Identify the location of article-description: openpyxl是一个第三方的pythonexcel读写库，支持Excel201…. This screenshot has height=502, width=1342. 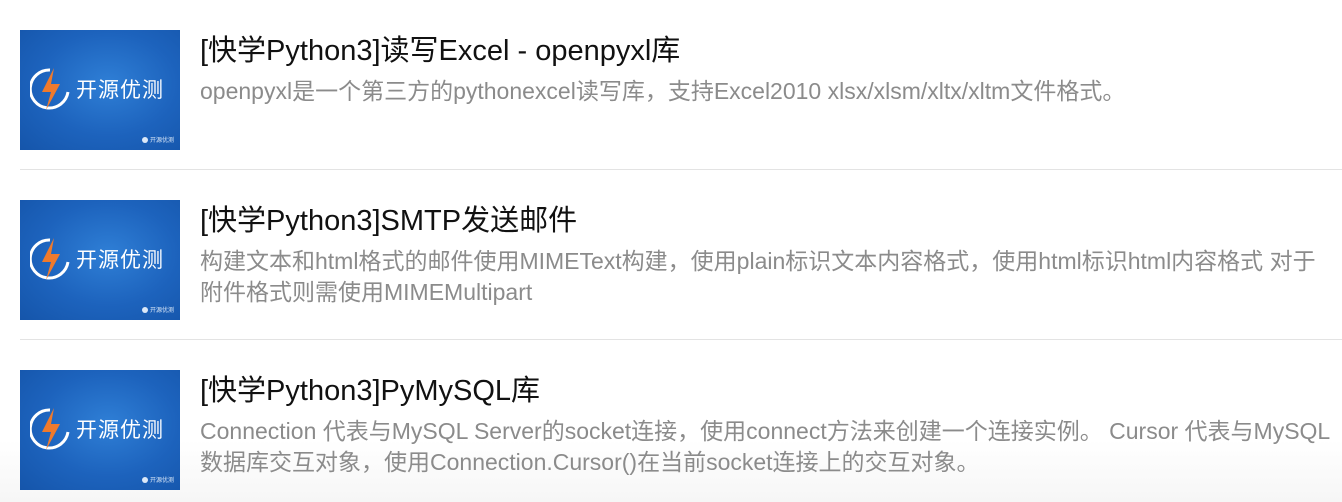
(663, 91).